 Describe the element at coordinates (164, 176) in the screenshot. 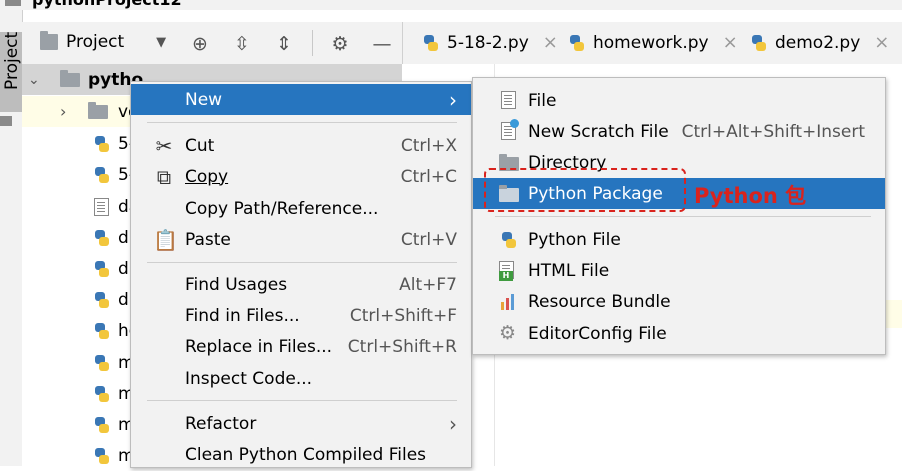

I see `copy-icon: ⧉` at that location.